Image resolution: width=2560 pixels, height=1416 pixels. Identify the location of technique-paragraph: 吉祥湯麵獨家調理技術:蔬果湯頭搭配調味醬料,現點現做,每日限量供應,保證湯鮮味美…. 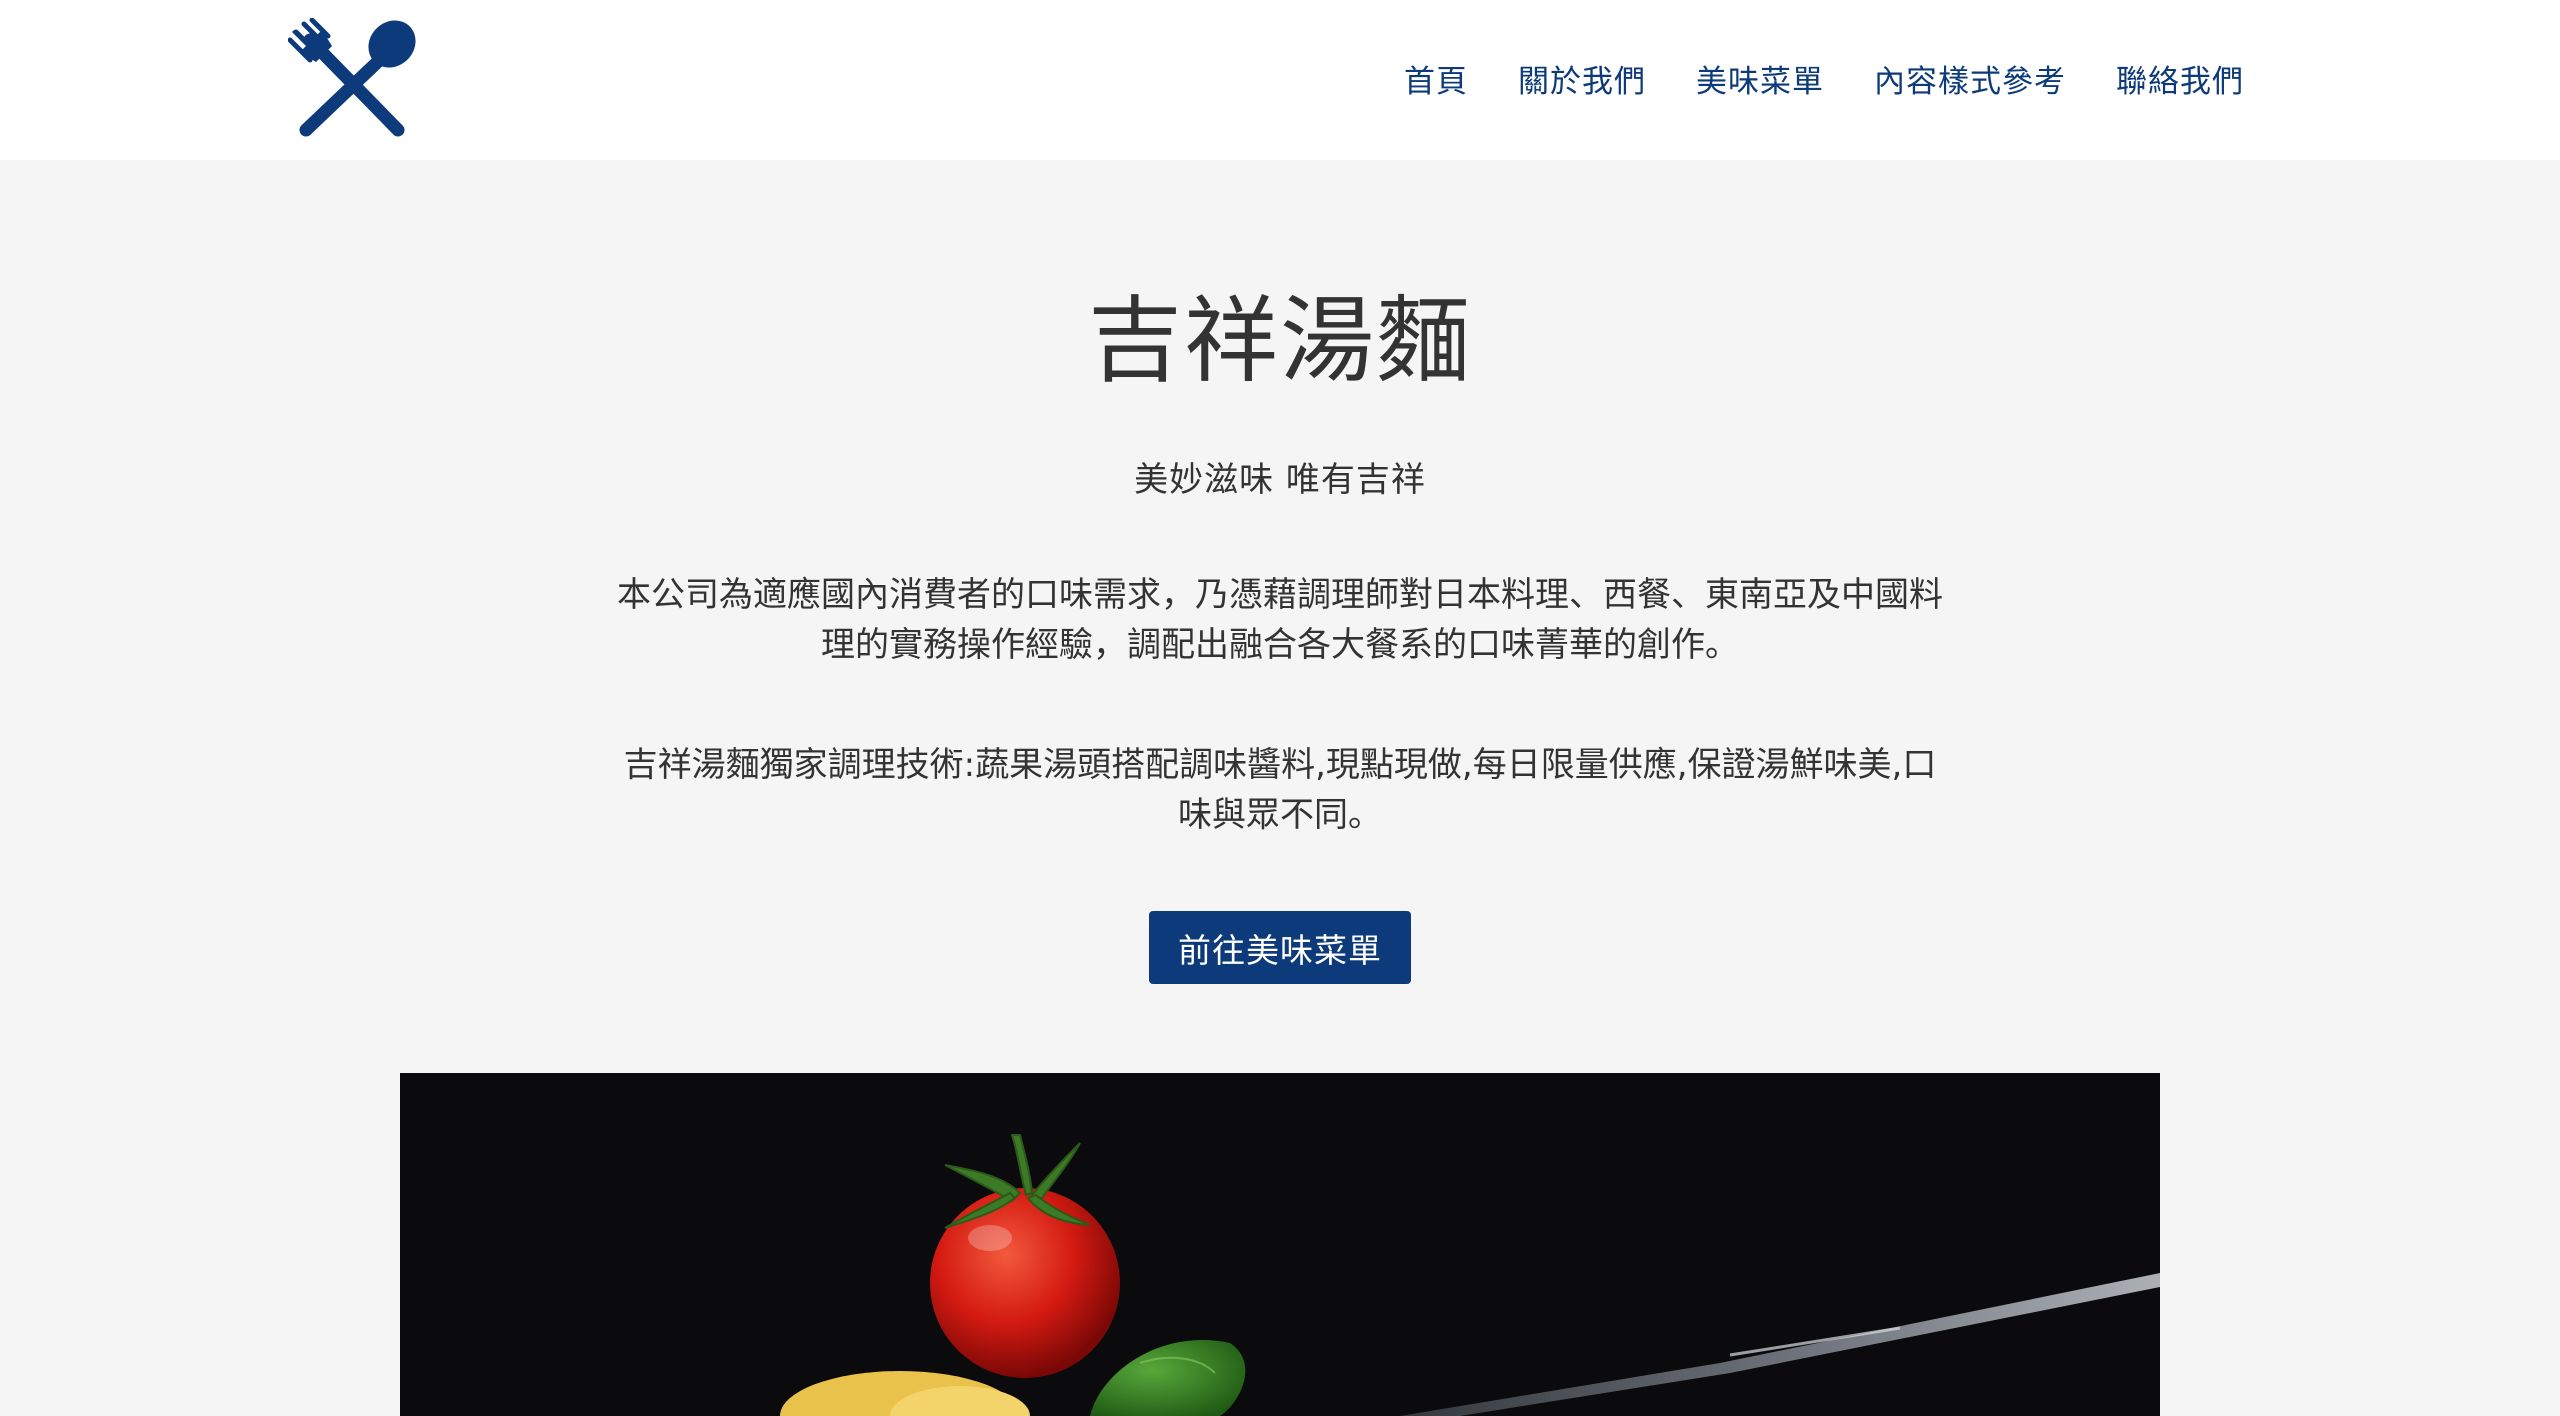
(1280, 790).